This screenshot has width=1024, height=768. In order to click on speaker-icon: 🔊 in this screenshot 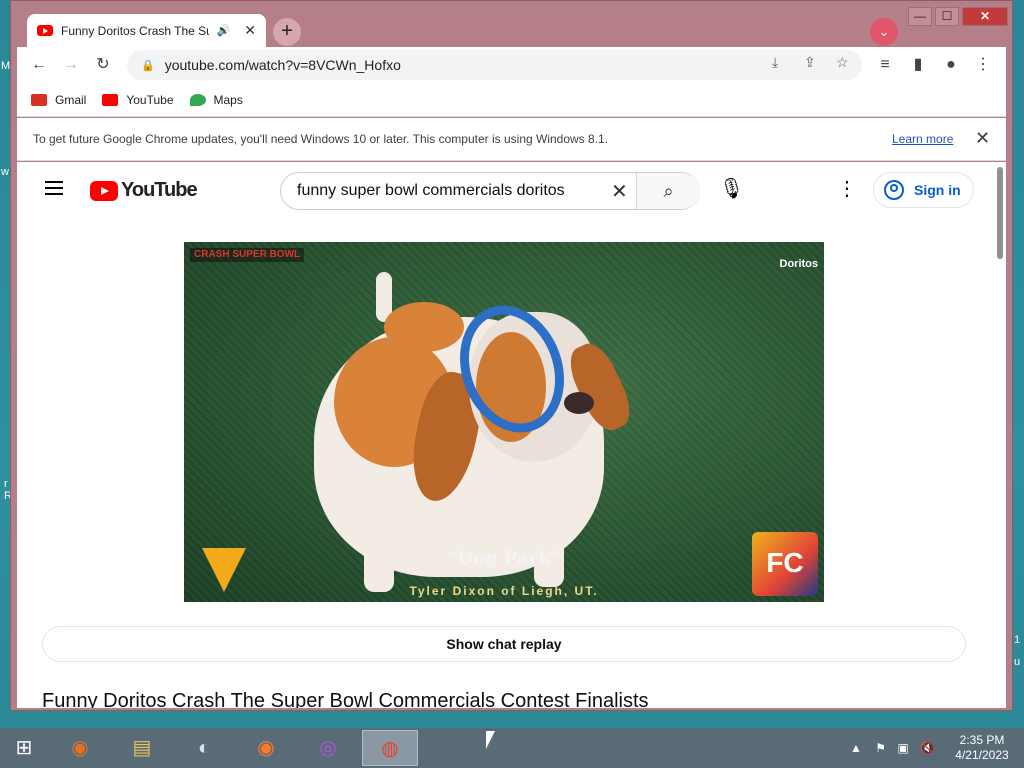, I will do `click(224, 30)`.